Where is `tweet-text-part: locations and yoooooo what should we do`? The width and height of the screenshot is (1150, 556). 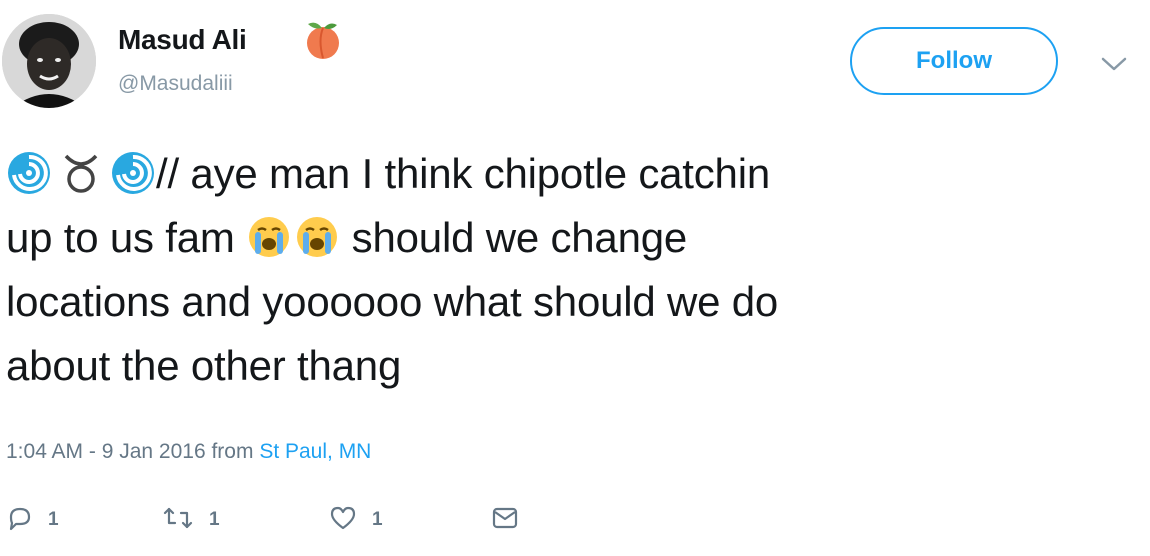 tweet-text-part: locations and yoooooo what should we do is located at coordinates (392, 301).